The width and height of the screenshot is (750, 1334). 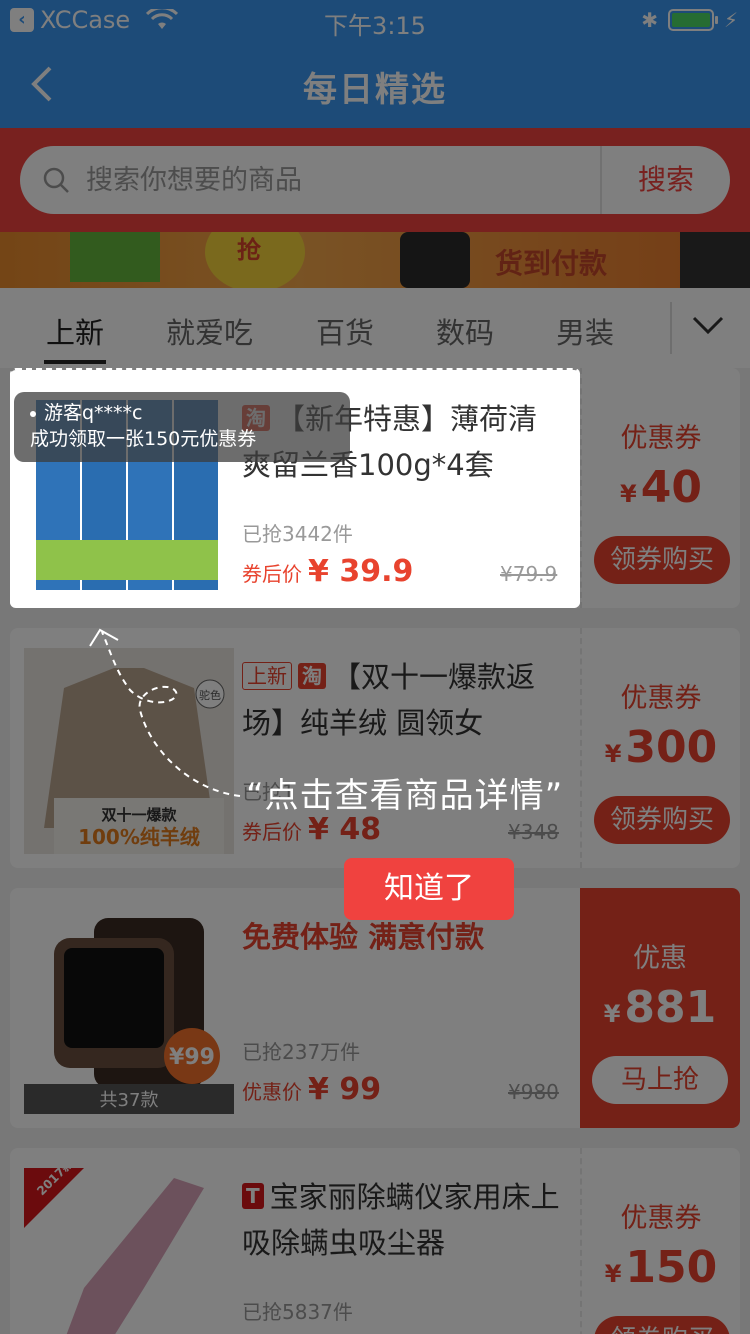 I want to click on clock: 下午3:15, so click(x=375, y=26).